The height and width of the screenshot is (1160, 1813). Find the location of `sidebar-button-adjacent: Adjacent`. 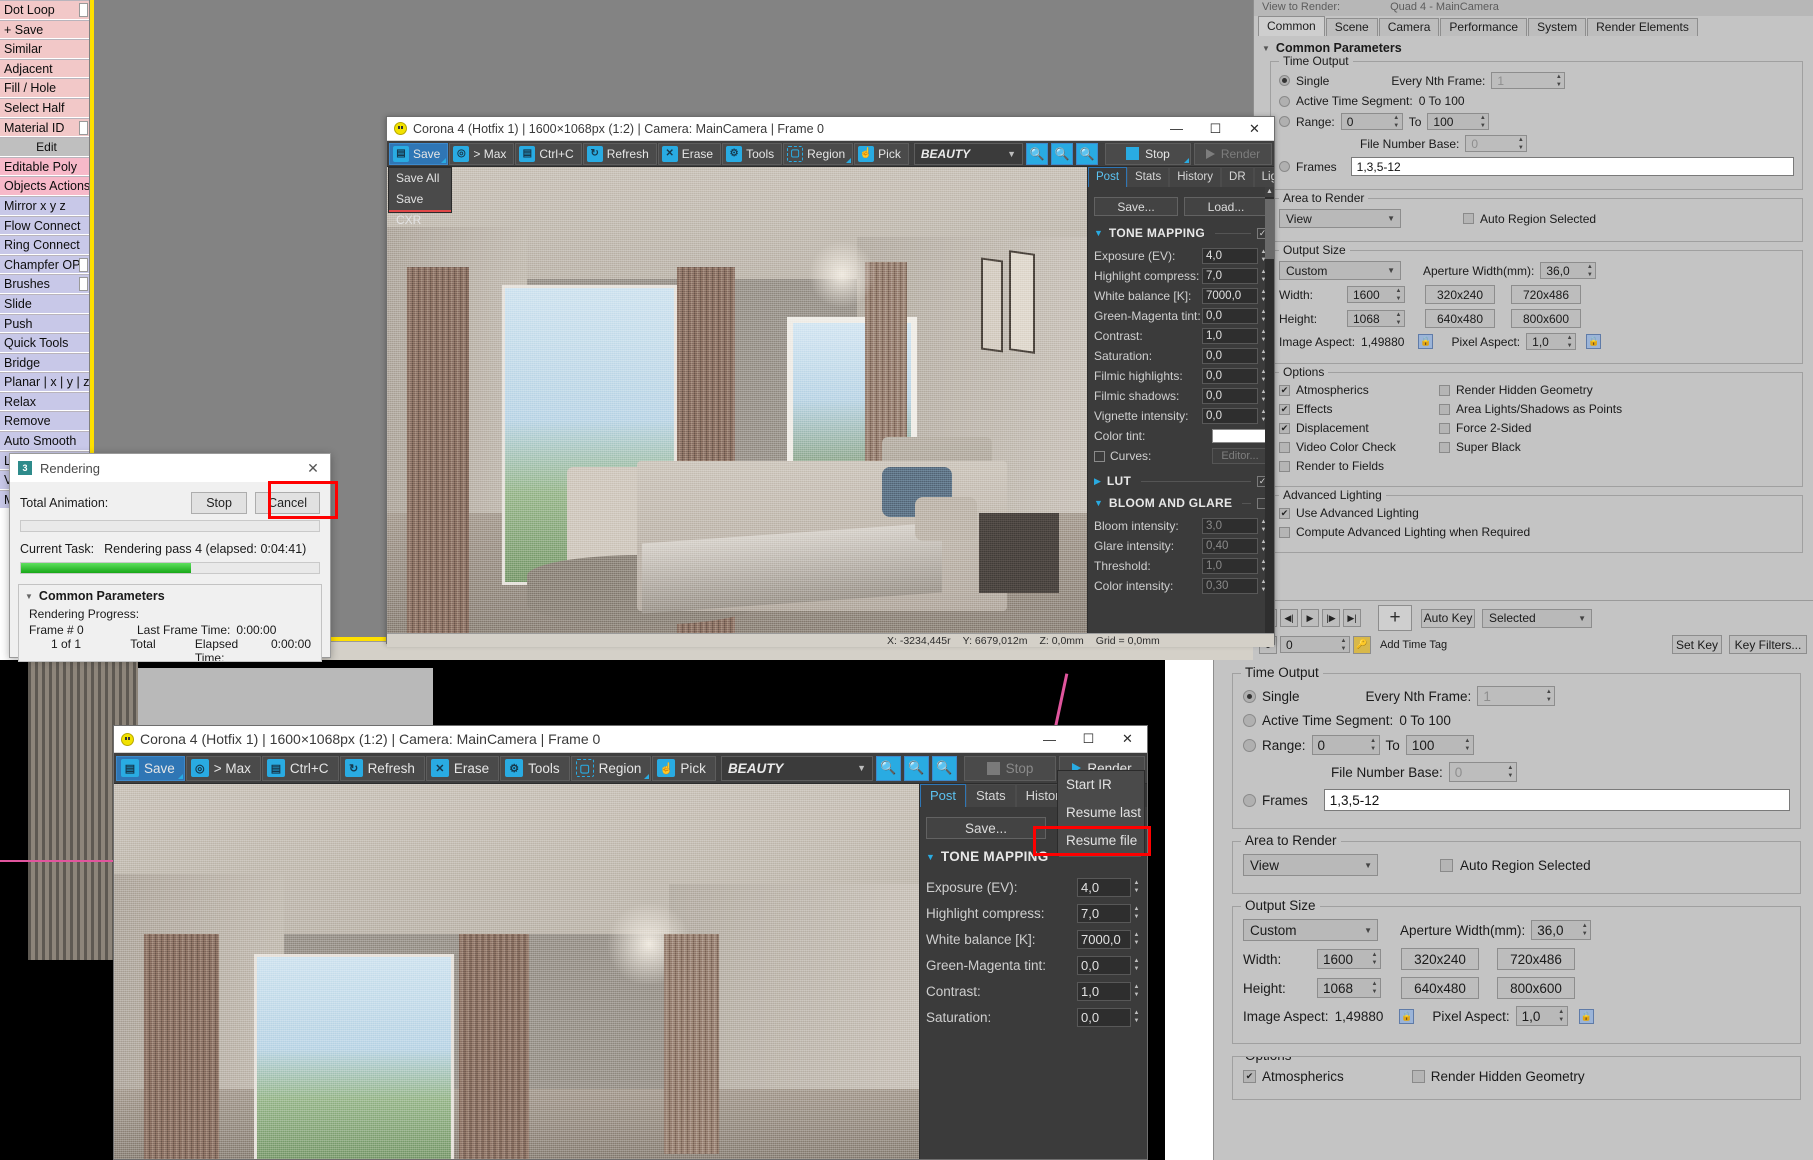

sidebar-button-adjacent: Adjacent is located at coordinates (44, 68).